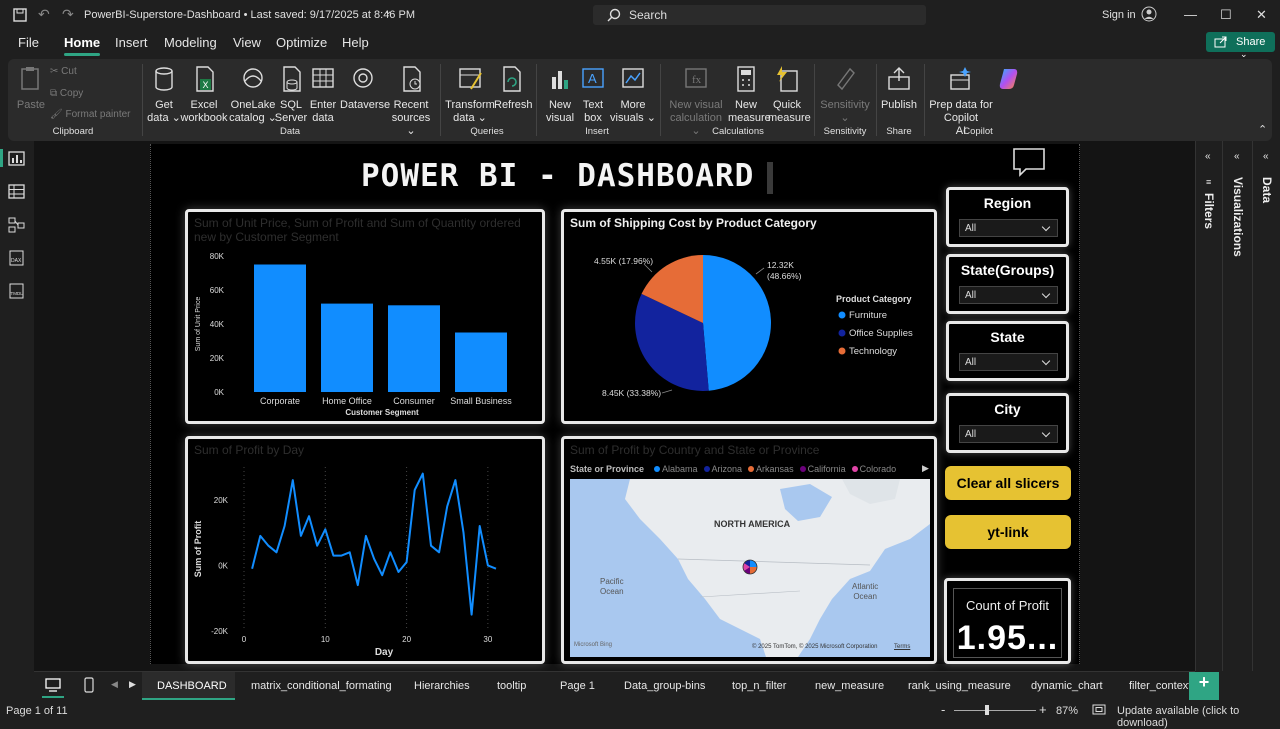 This screenshot has width=1280, height=729. What do you see at coordinates (1009, 82) in the screenshot?
I see `copilot-button` at bounding box center [1009, 82].